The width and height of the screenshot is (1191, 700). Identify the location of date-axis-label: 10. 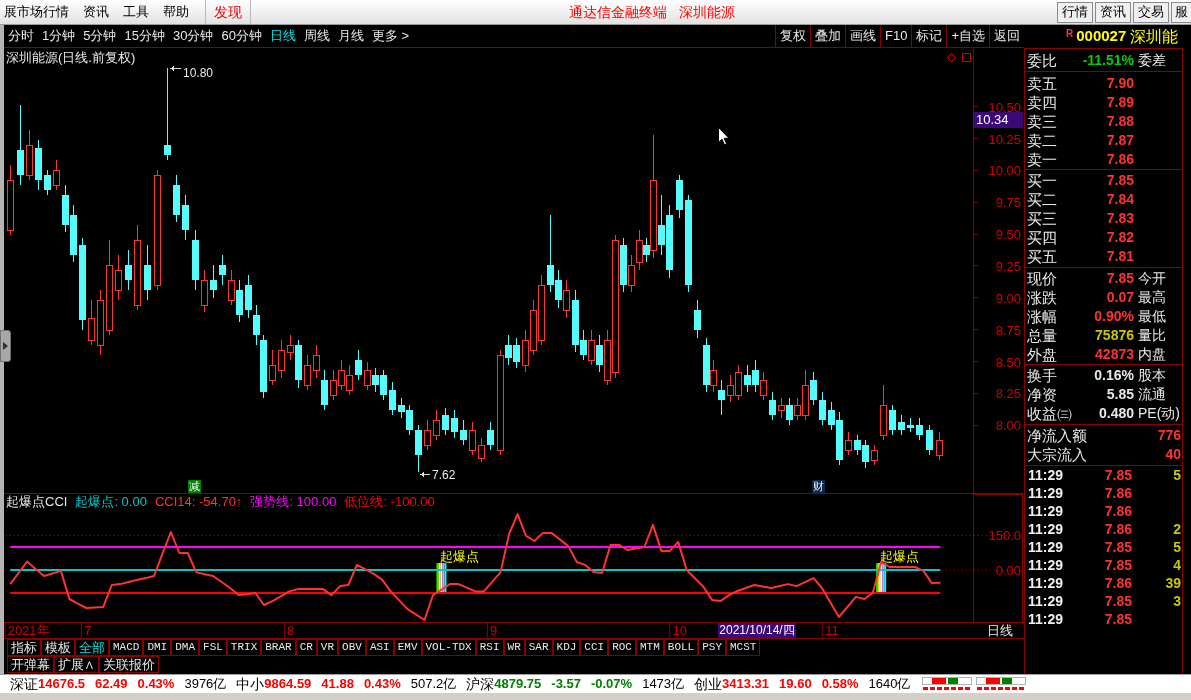
(678, 630).